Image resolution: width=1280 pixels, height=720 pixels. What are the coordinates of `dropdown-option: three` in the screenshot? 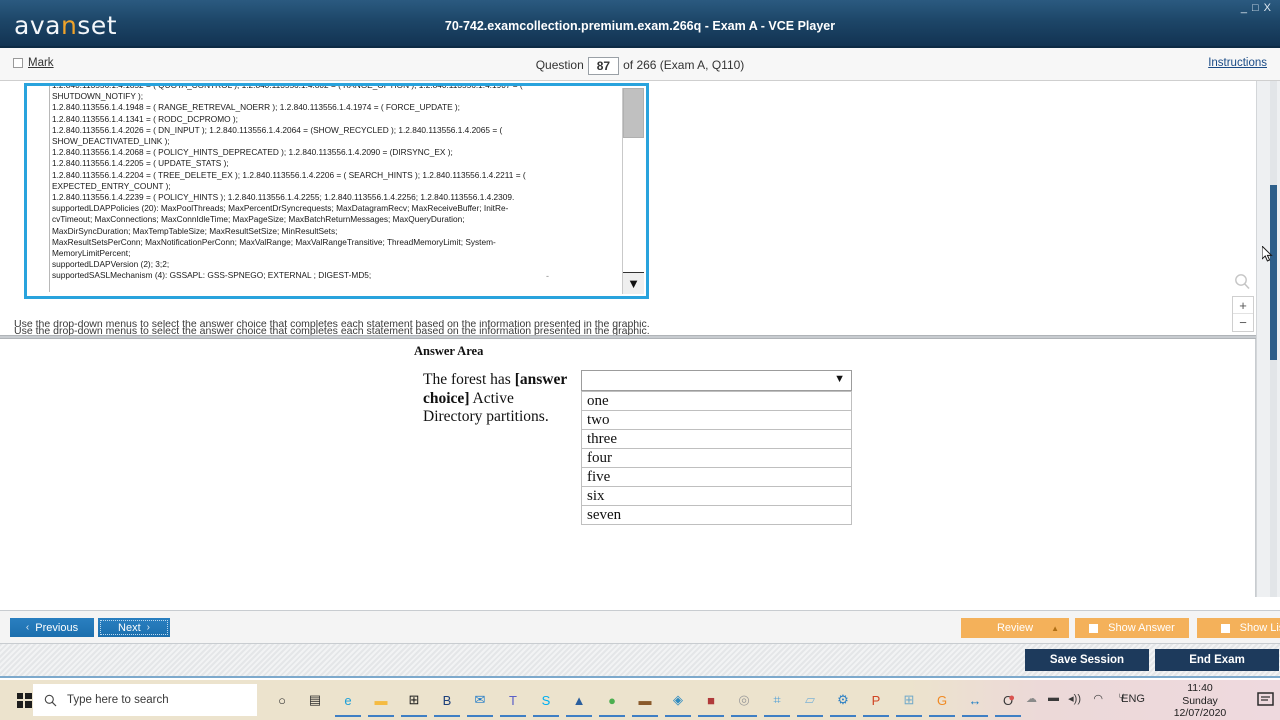 It's located at (716, 439).